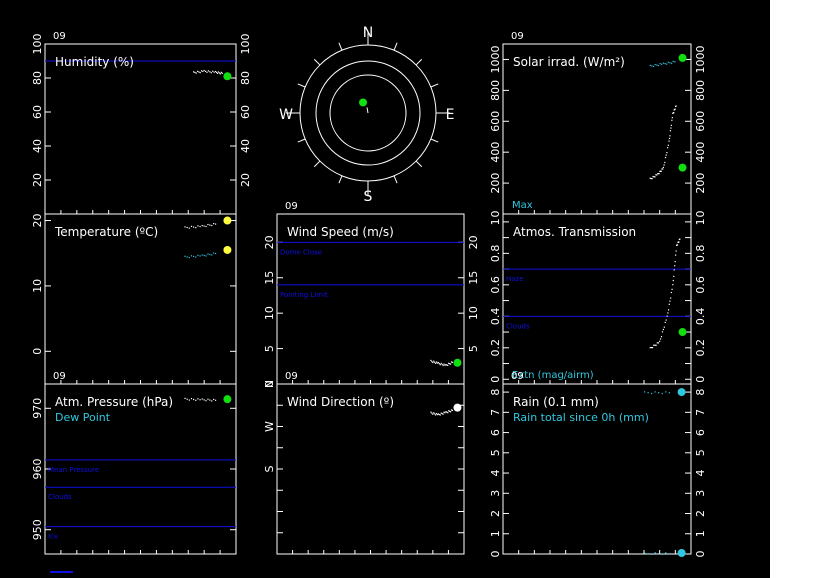 The image size is (819, 578). I want to click on humidity-ytick-label-left: 100, so click(37, 44).